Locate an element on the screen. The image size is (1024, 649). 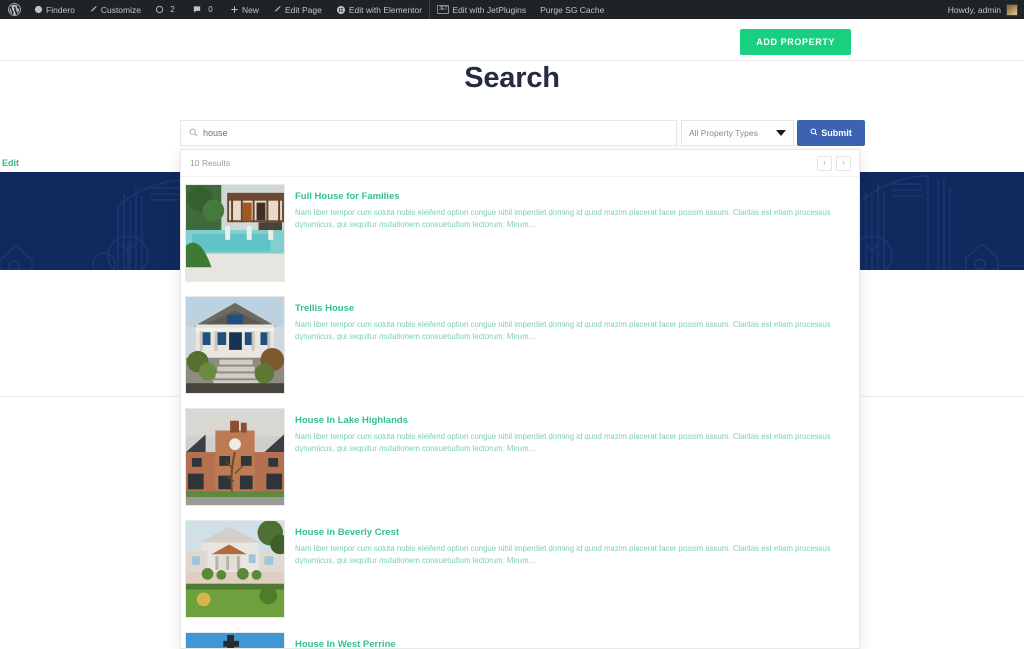
site-icon is located at coordinates (38, 9).